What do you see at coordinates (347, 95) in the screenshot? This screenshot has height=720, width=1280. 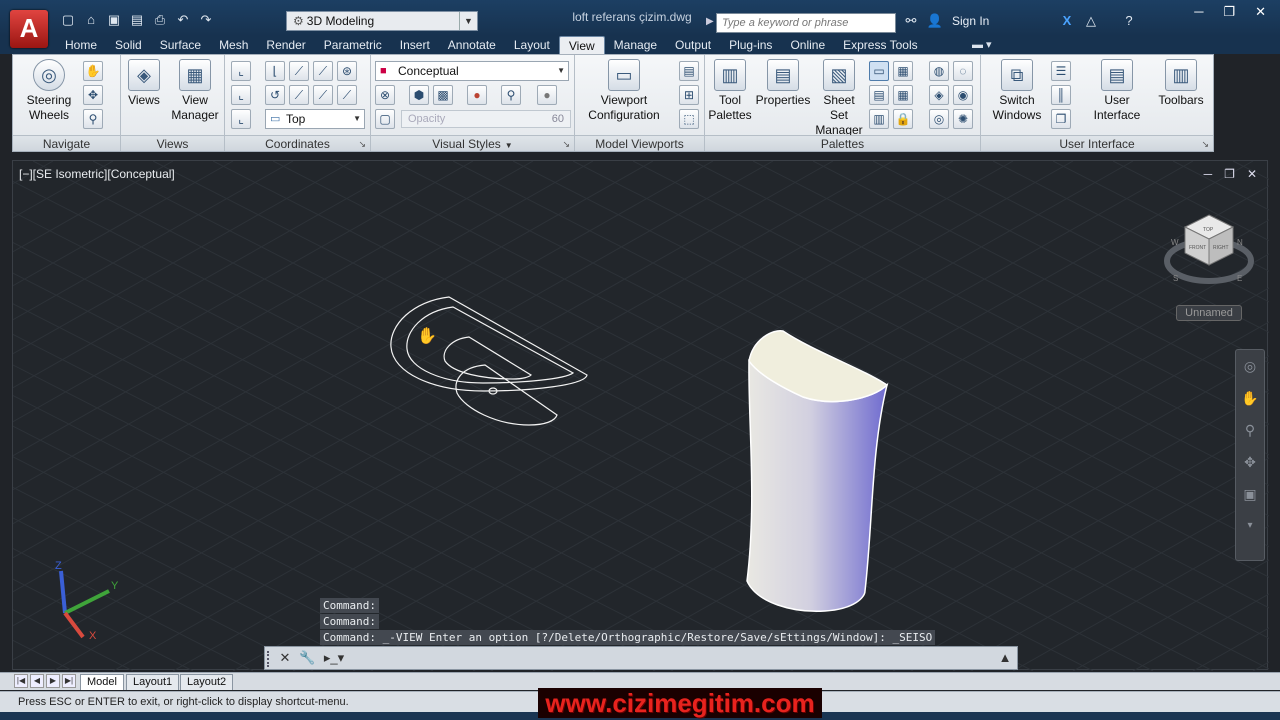 I see `ucs-face-icon: ⟋` at bounding box center [347, 95].